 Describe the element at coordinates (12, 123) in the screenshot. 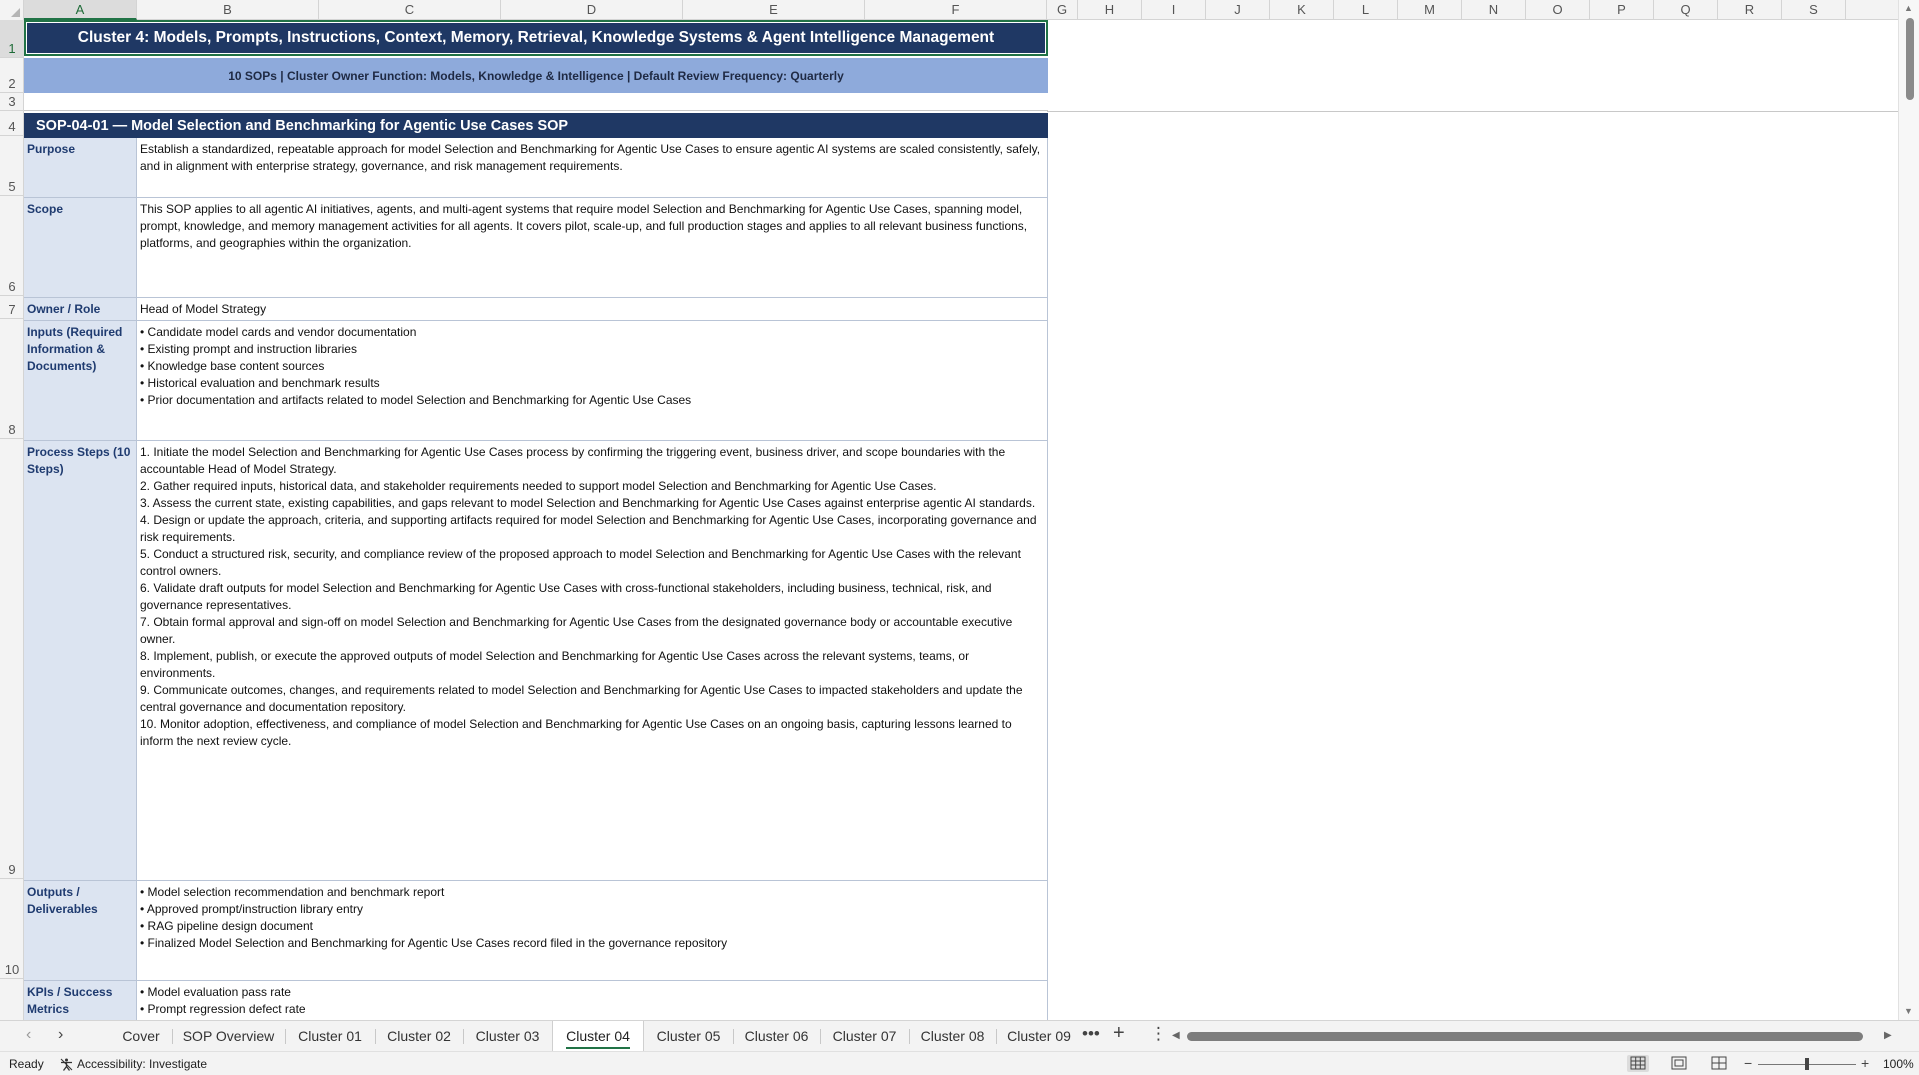

I see `row-header-4: 4` at that location.